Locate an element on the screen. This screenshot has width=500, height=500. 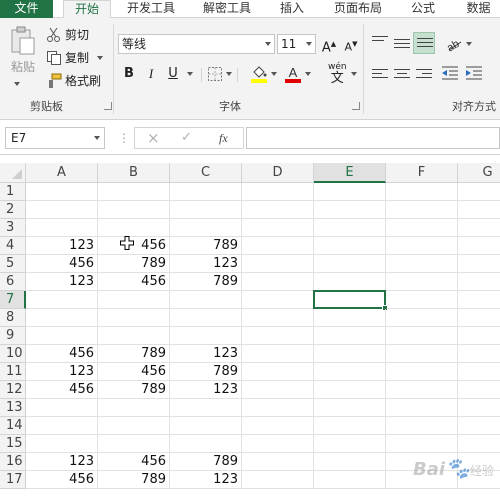
cell-d16 is located at coordinates (278, 462).